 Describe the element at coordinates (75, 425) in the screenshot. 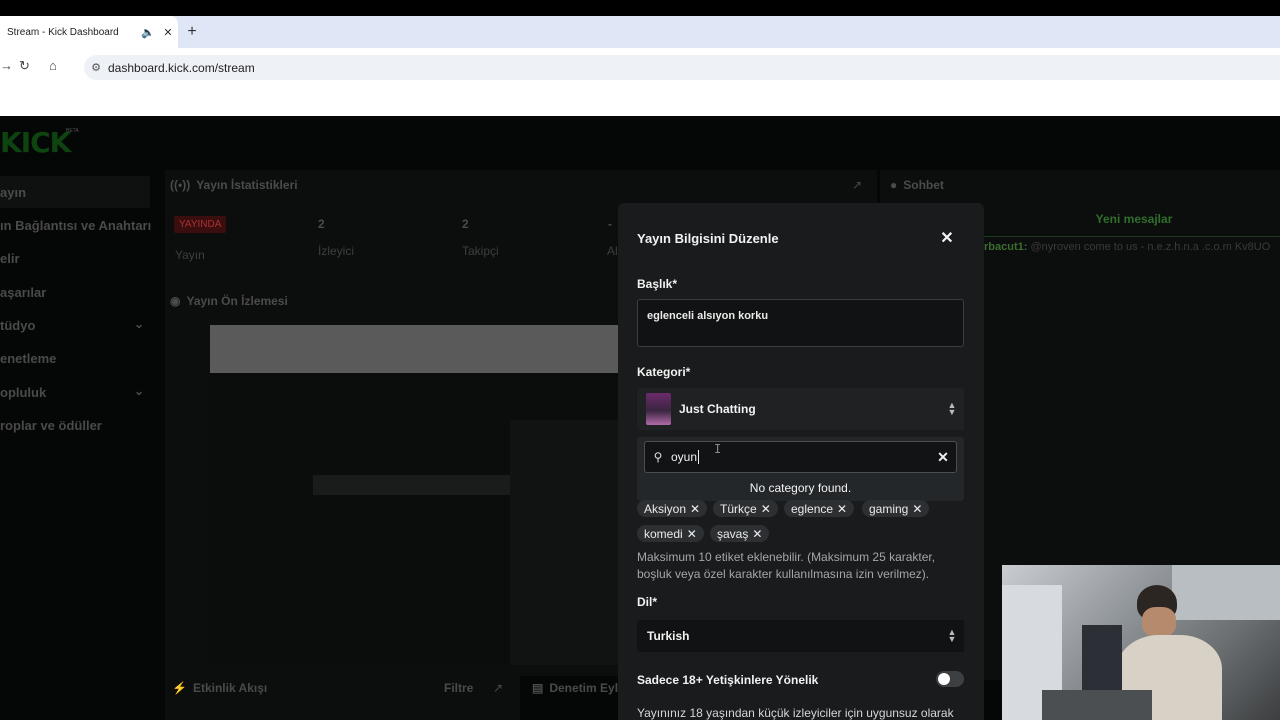

I see `sidebar-item-drops: roplar ve ödüller` at that location.